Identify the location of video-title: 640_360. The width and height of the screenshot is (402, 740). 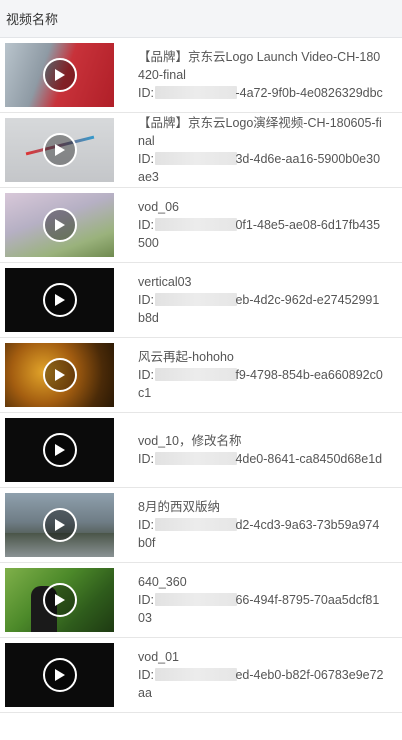
(162, 582).